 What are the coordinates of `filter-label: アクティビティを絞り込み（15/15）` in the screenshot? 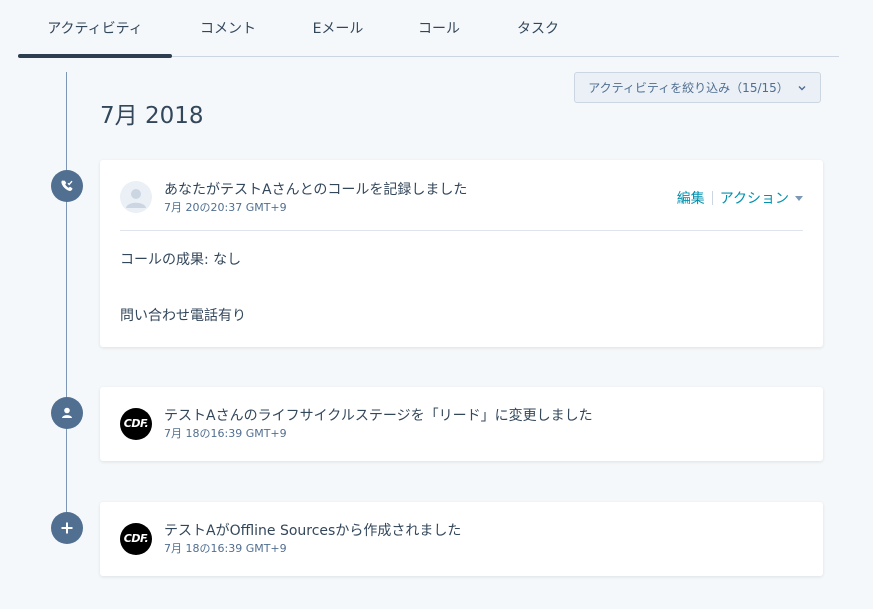 It's located at (688, 88).